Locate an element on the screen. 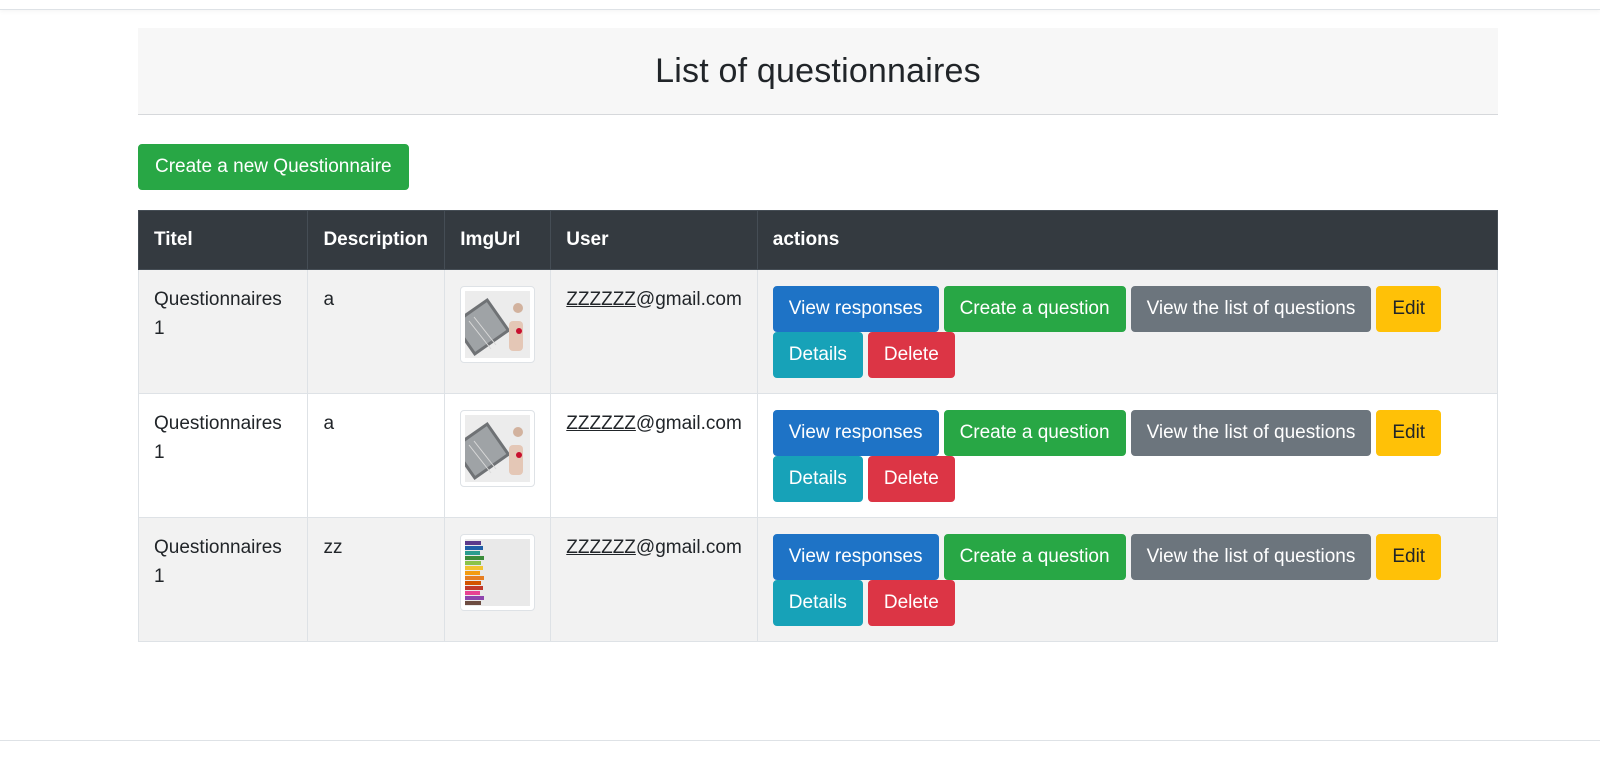 This screenshot has width=1600, height=759. footer-divider is located at coordinates (800, 740).